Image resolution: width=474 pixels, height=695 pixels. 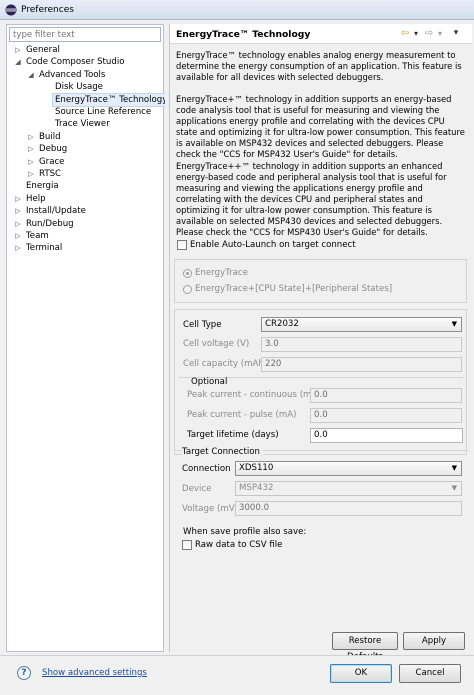 I want to click on tree-item: ▷ Build, so click(x=45, y=137).